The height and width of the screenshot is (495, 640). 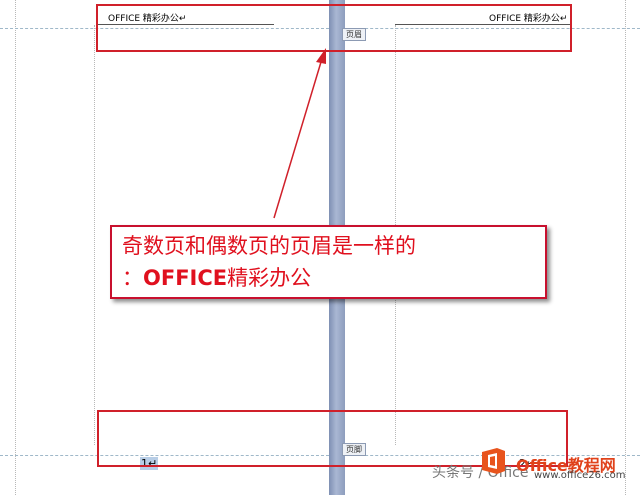 I want to click on callout-line2: ：OFFICE精彩办公, so click(x=333, y=278).